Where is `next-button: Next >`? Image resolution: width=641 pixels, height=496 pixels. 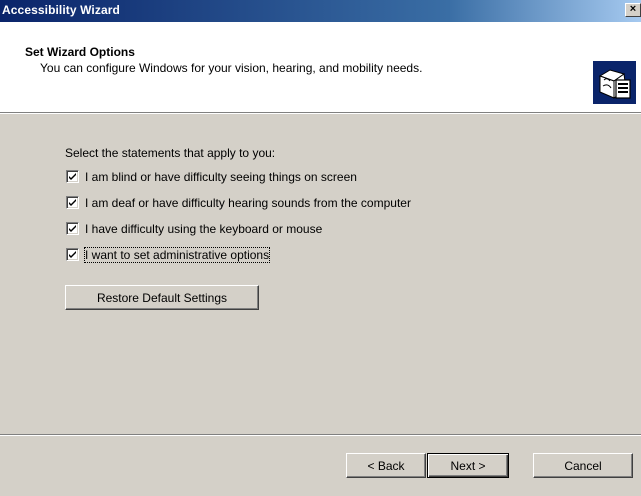 next-button: Next > is located at coordinates (468, 465).